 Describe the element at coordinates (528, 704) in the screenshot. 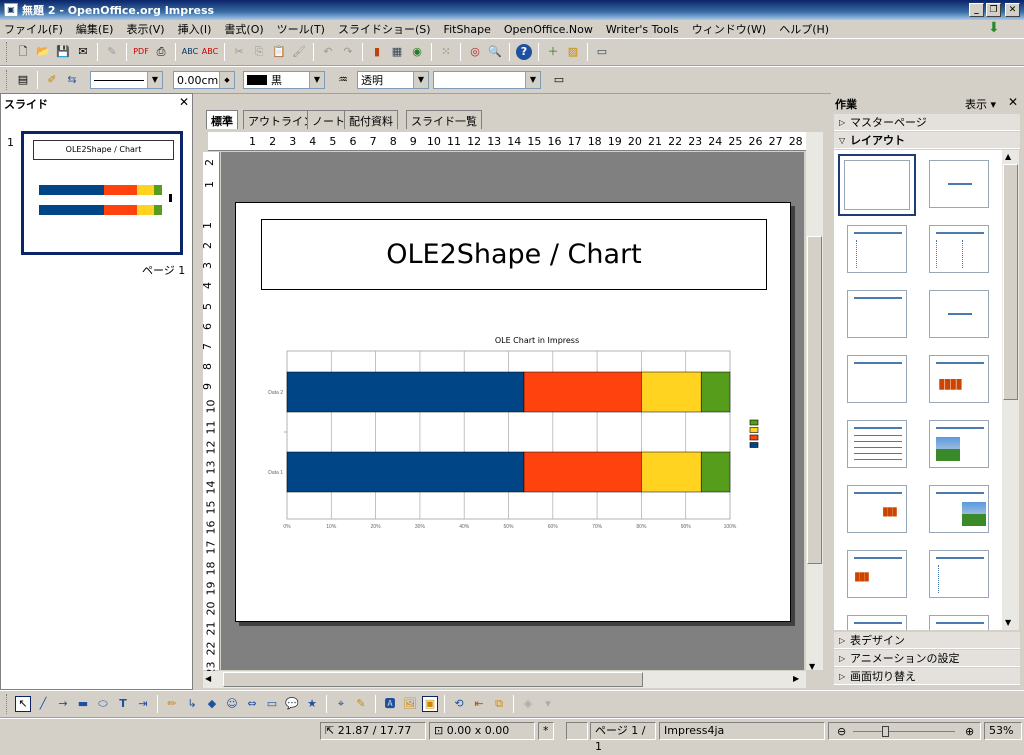

I see `extrusion-icon: ◈` at that location.